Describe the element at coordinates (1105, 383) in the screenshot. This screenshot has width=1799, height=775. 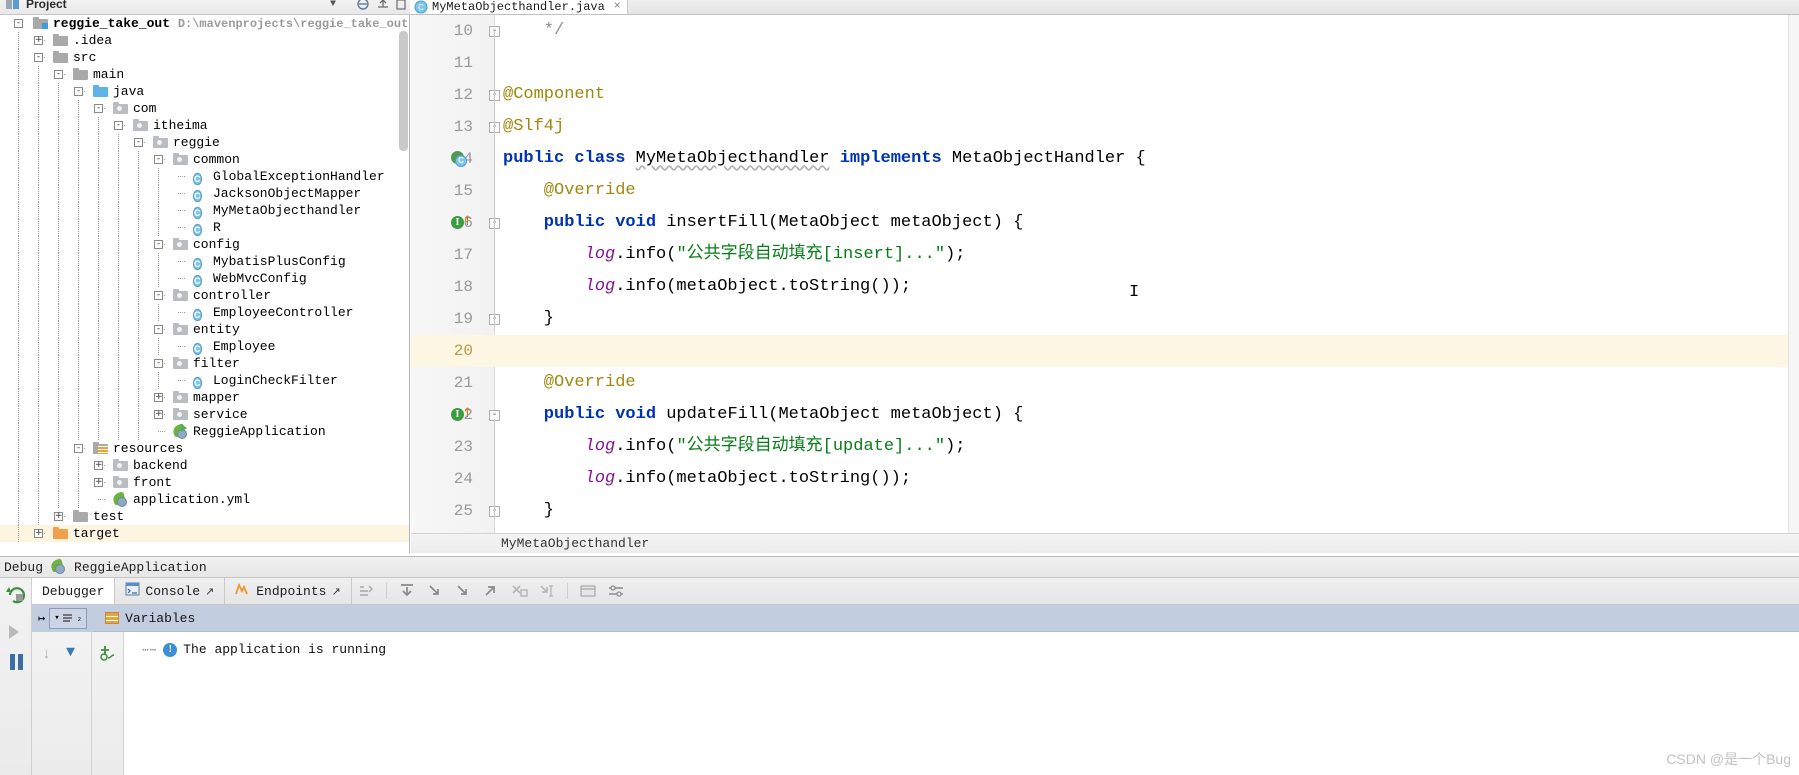
I see `code-line: 21 @Override` at that location.